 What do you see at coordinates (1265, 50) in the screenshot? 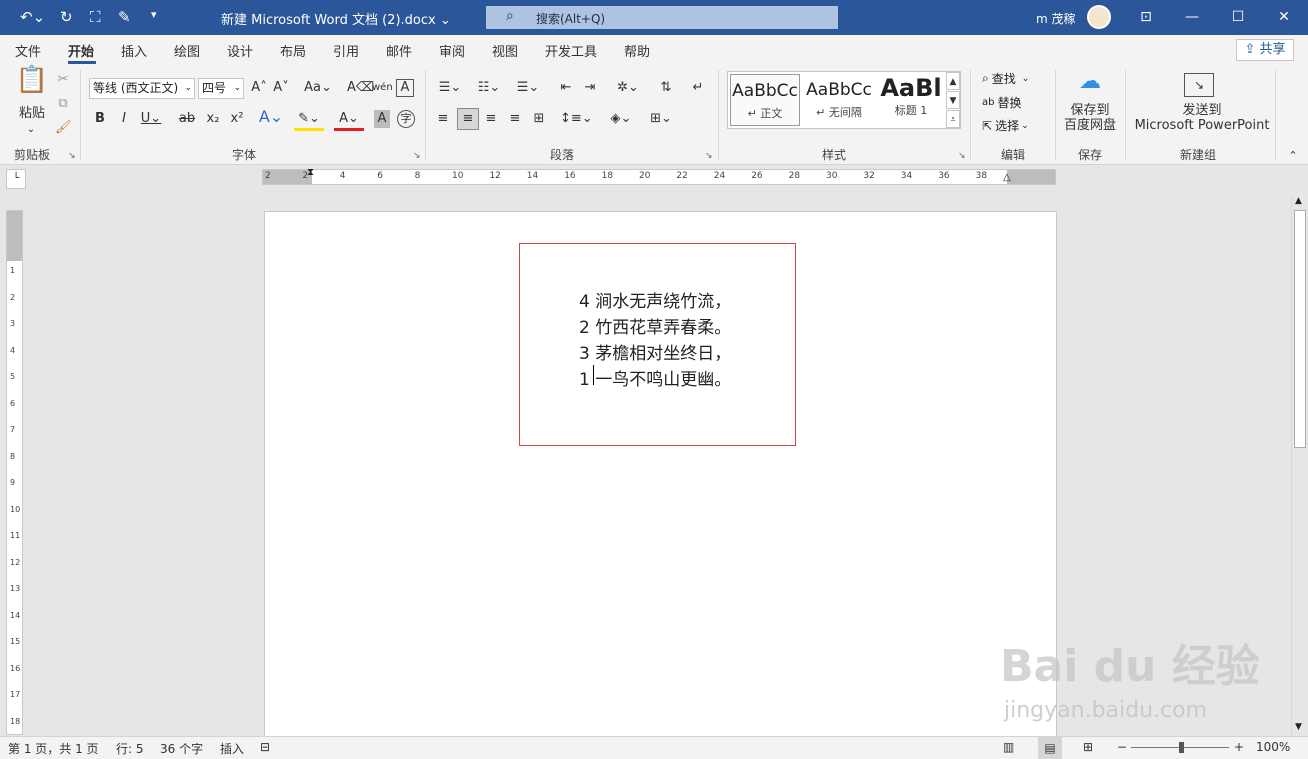
I see `share-button: ⇪ 共享` at bounding box center [1265, 50].